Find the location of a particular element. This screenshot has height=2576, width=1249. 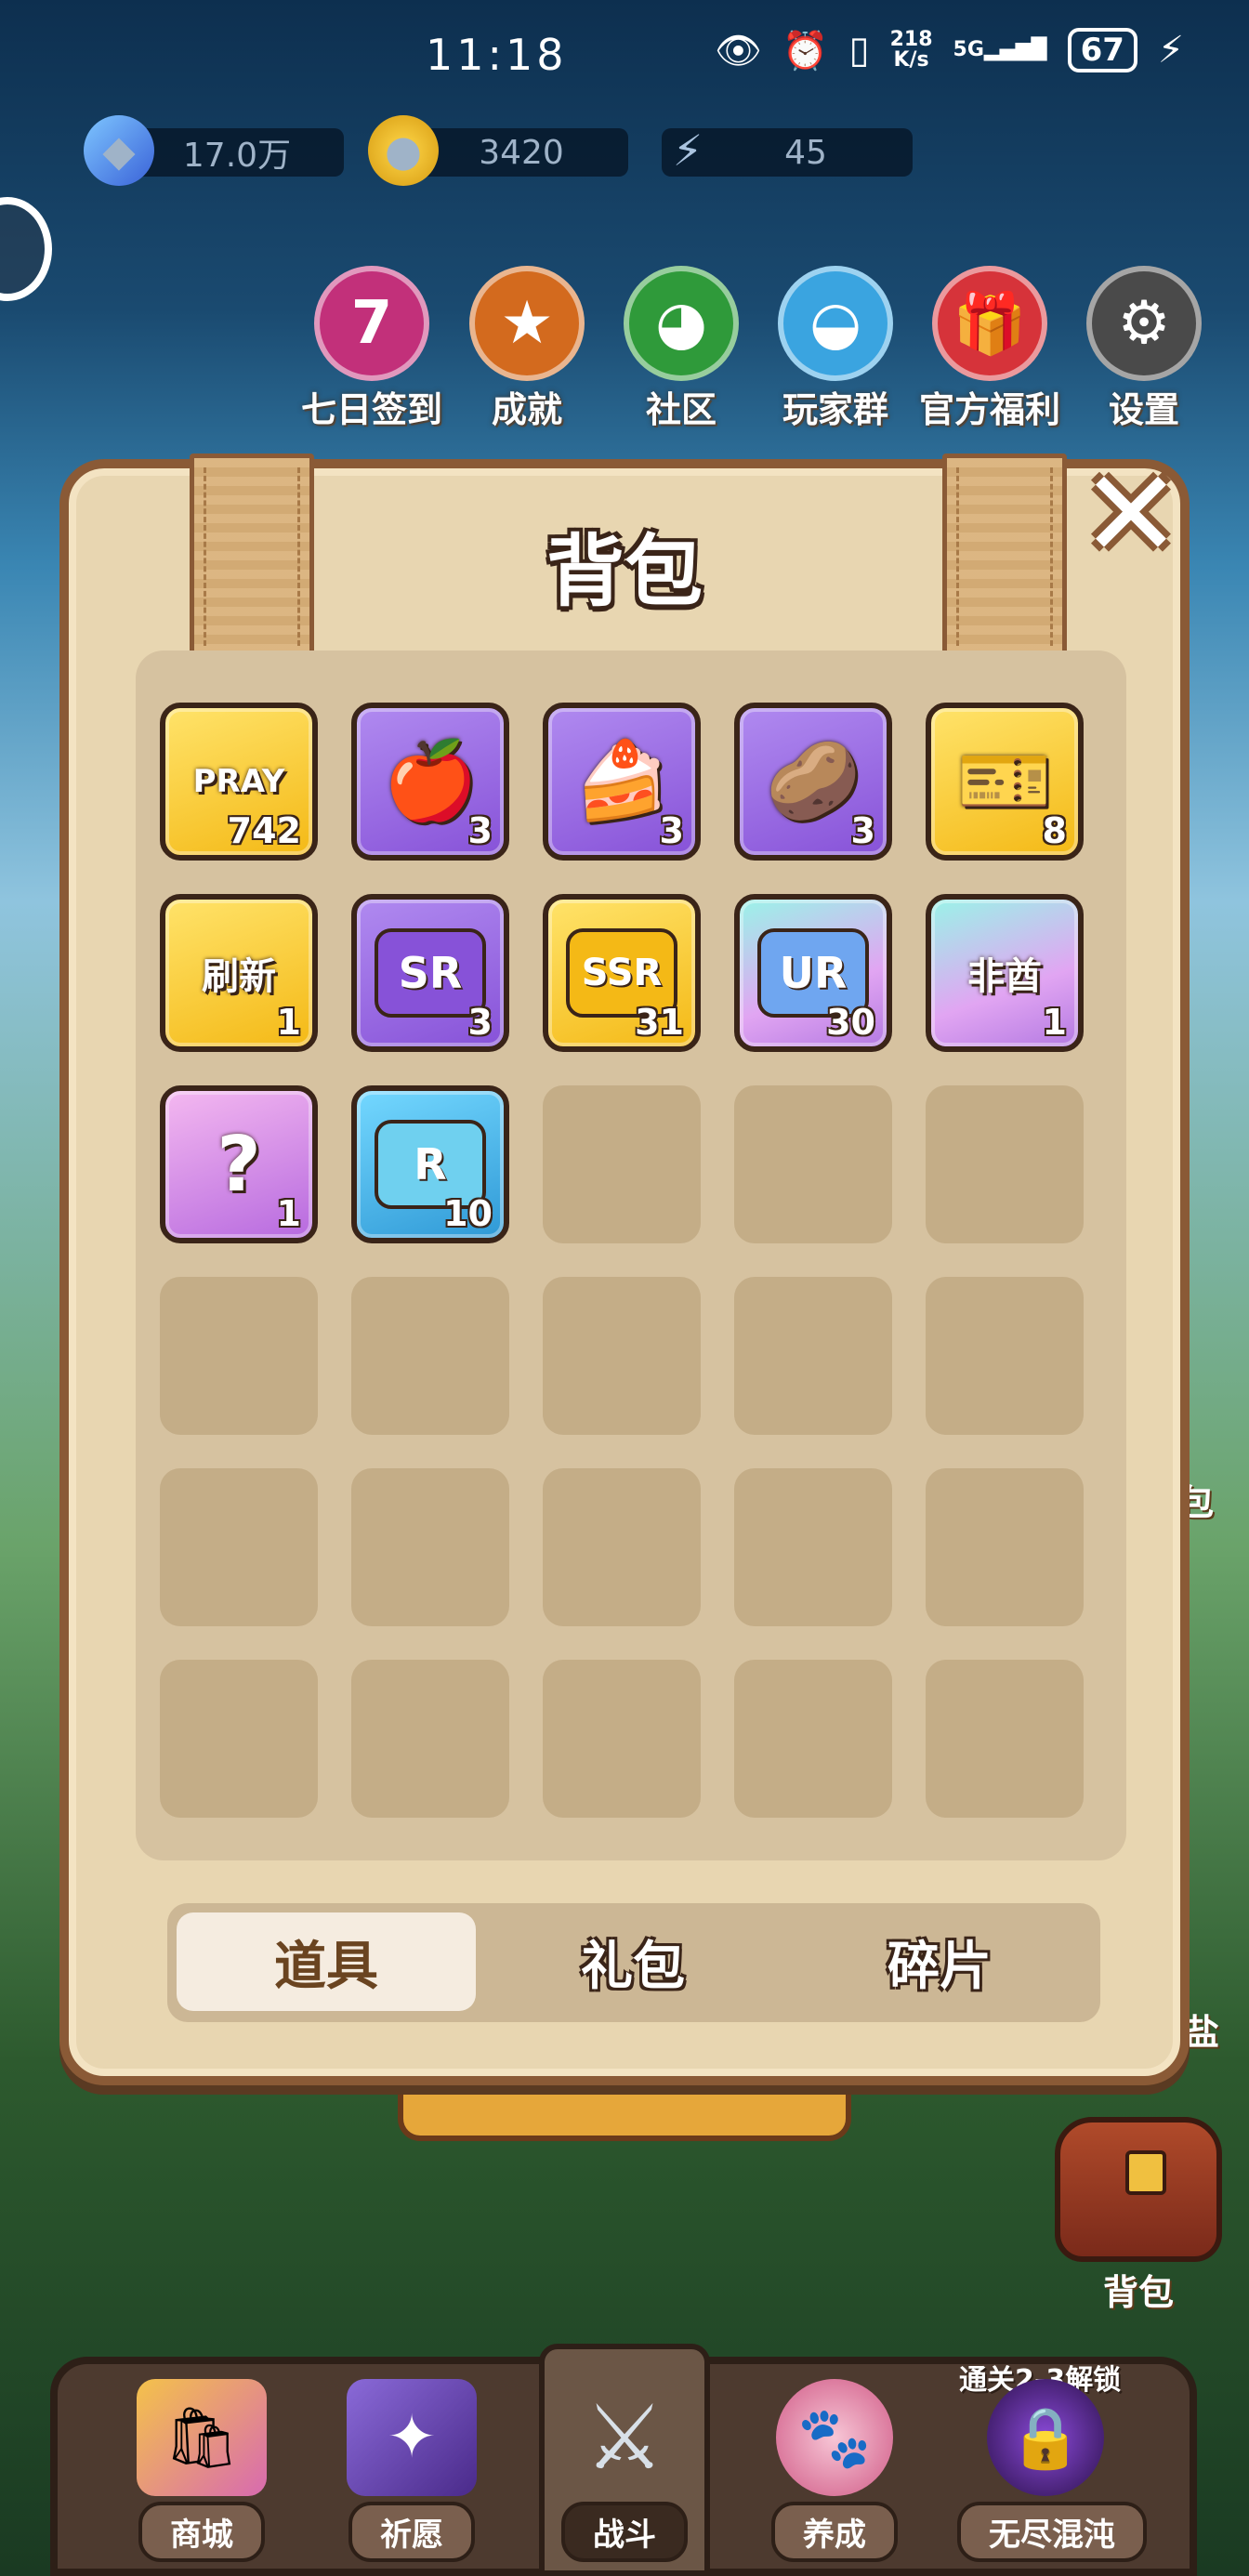

inventory-slot-chips: 🥔 3 is located at coordinates (813, 782).